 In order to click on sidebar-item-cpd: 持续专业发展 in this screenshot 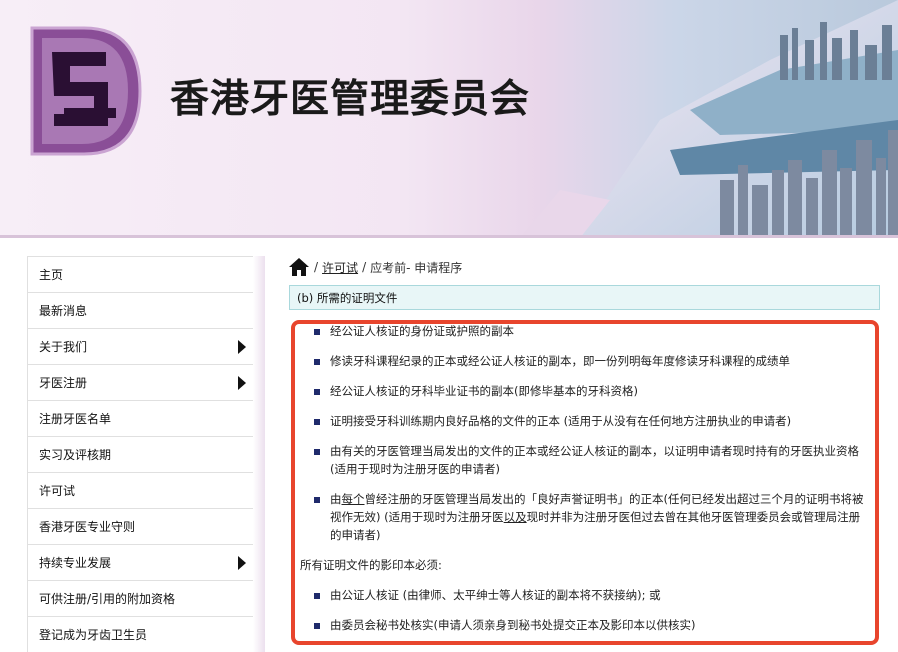, I will do `click(146, 562)`.